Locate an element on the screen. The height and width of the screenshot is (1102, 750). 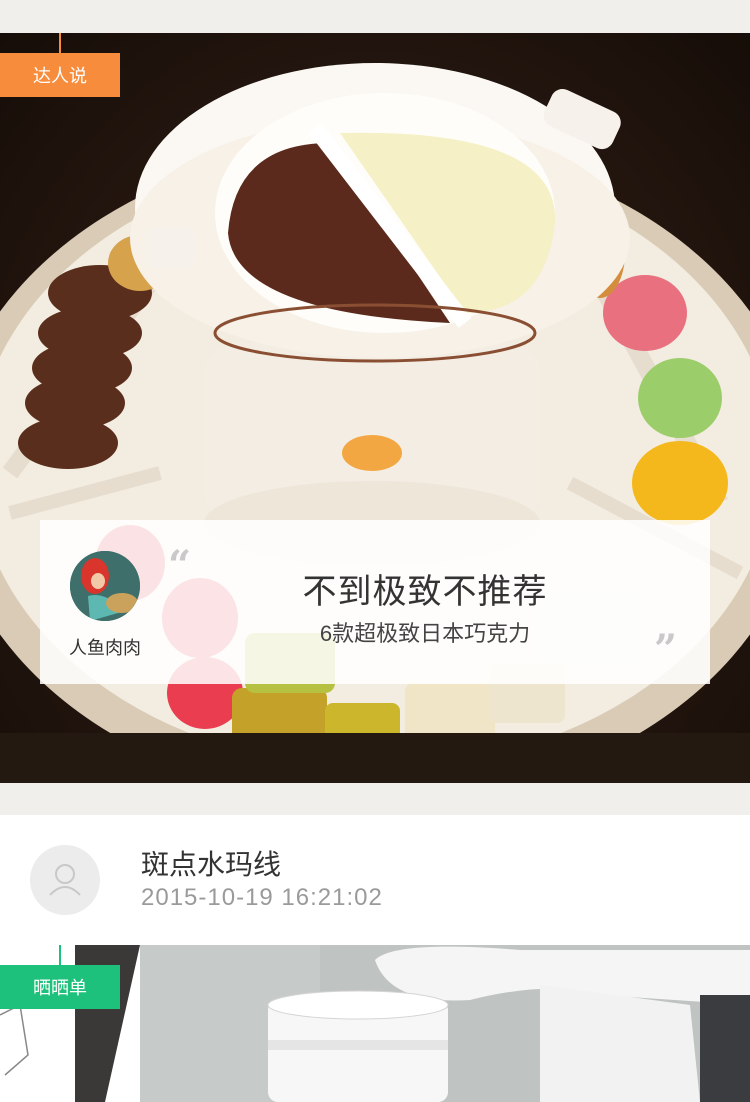
post-timestamp: 2015-10-19 16:21:02 is located at coordinates (262, 897).